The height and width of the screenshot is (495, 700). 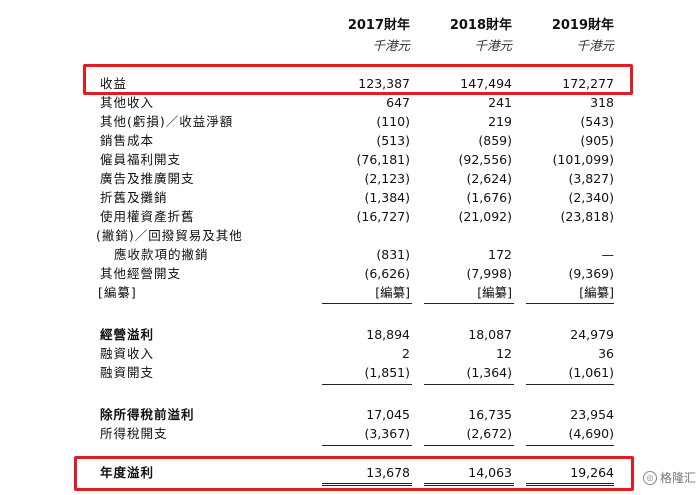 I want to click on subtotal-rule-2018, so click(x=469, y=303).